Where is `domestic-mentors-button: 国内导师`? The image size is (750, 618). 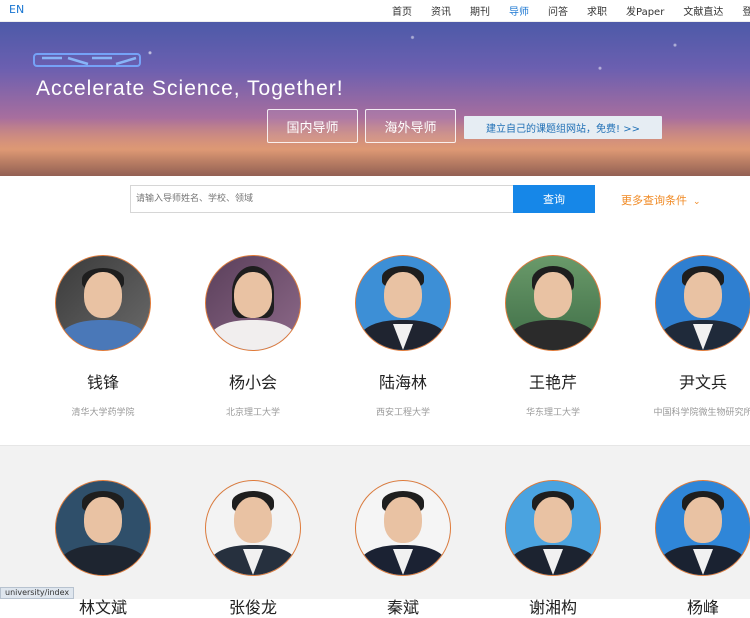
domestic-mentors-button: 国内导师 is located at coordinates (312, 126).